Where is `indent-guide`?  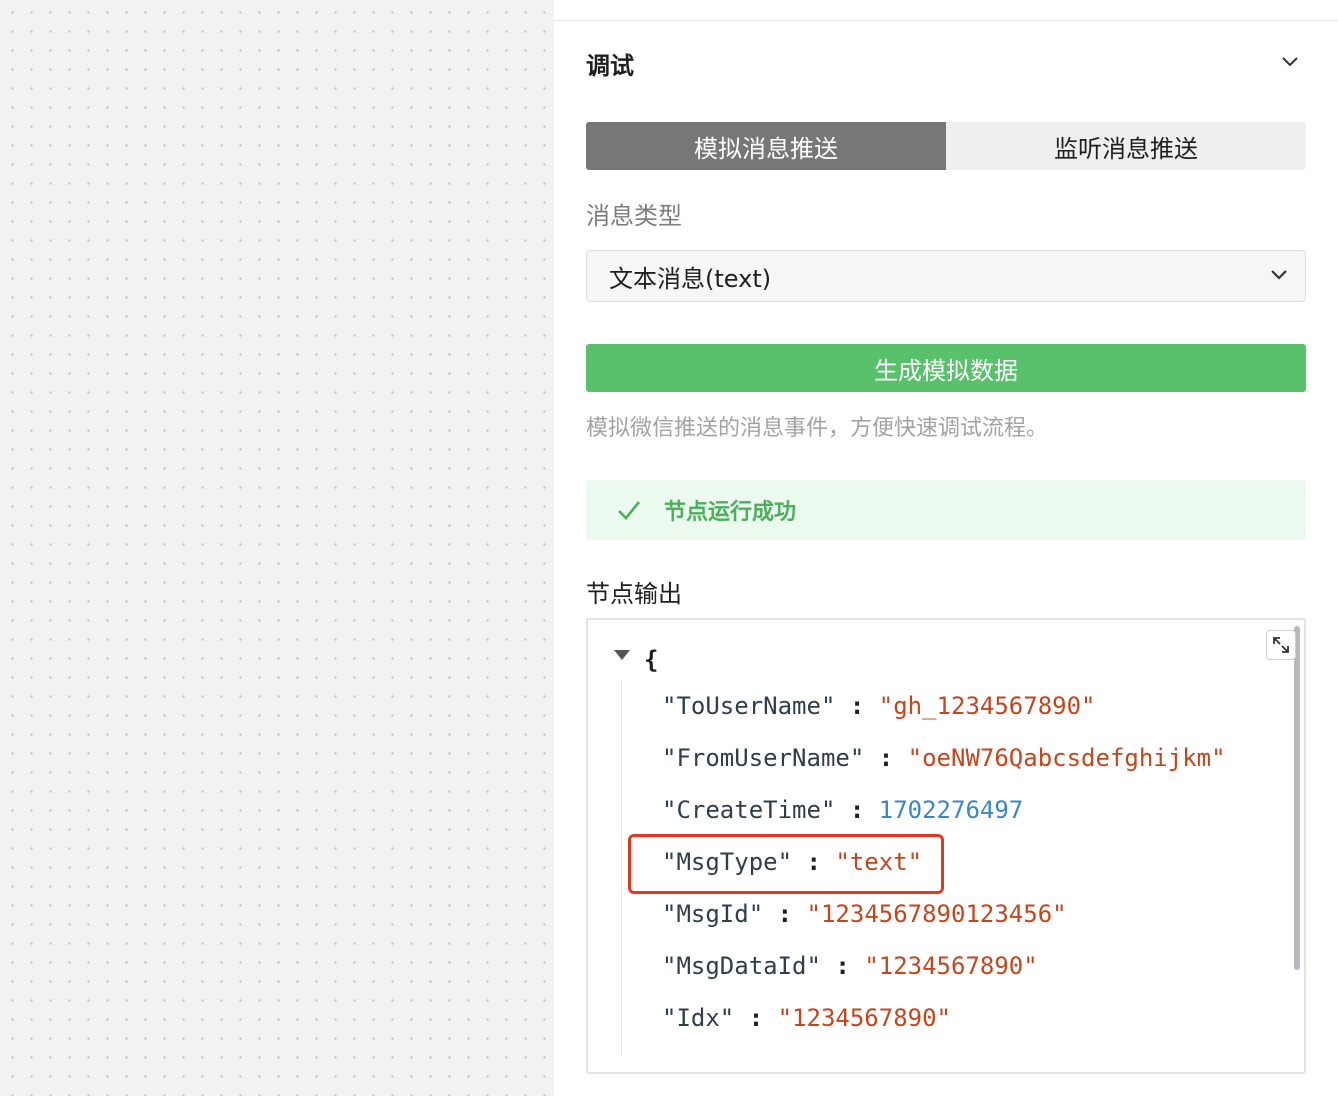
indent-guide is located at coordinates (621, 868).